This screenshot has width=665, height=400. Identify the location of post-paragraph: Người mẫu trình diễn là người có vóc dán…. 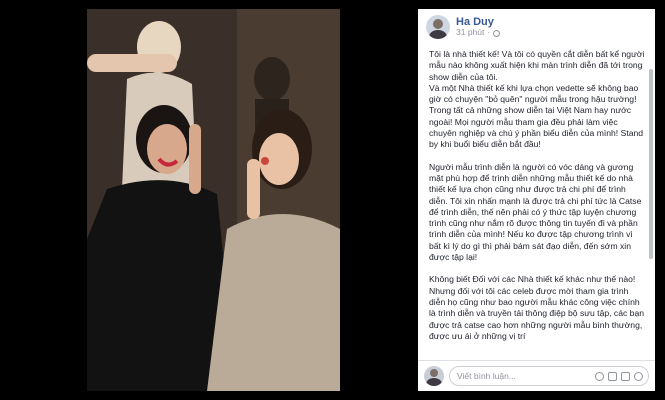
(535, 212).